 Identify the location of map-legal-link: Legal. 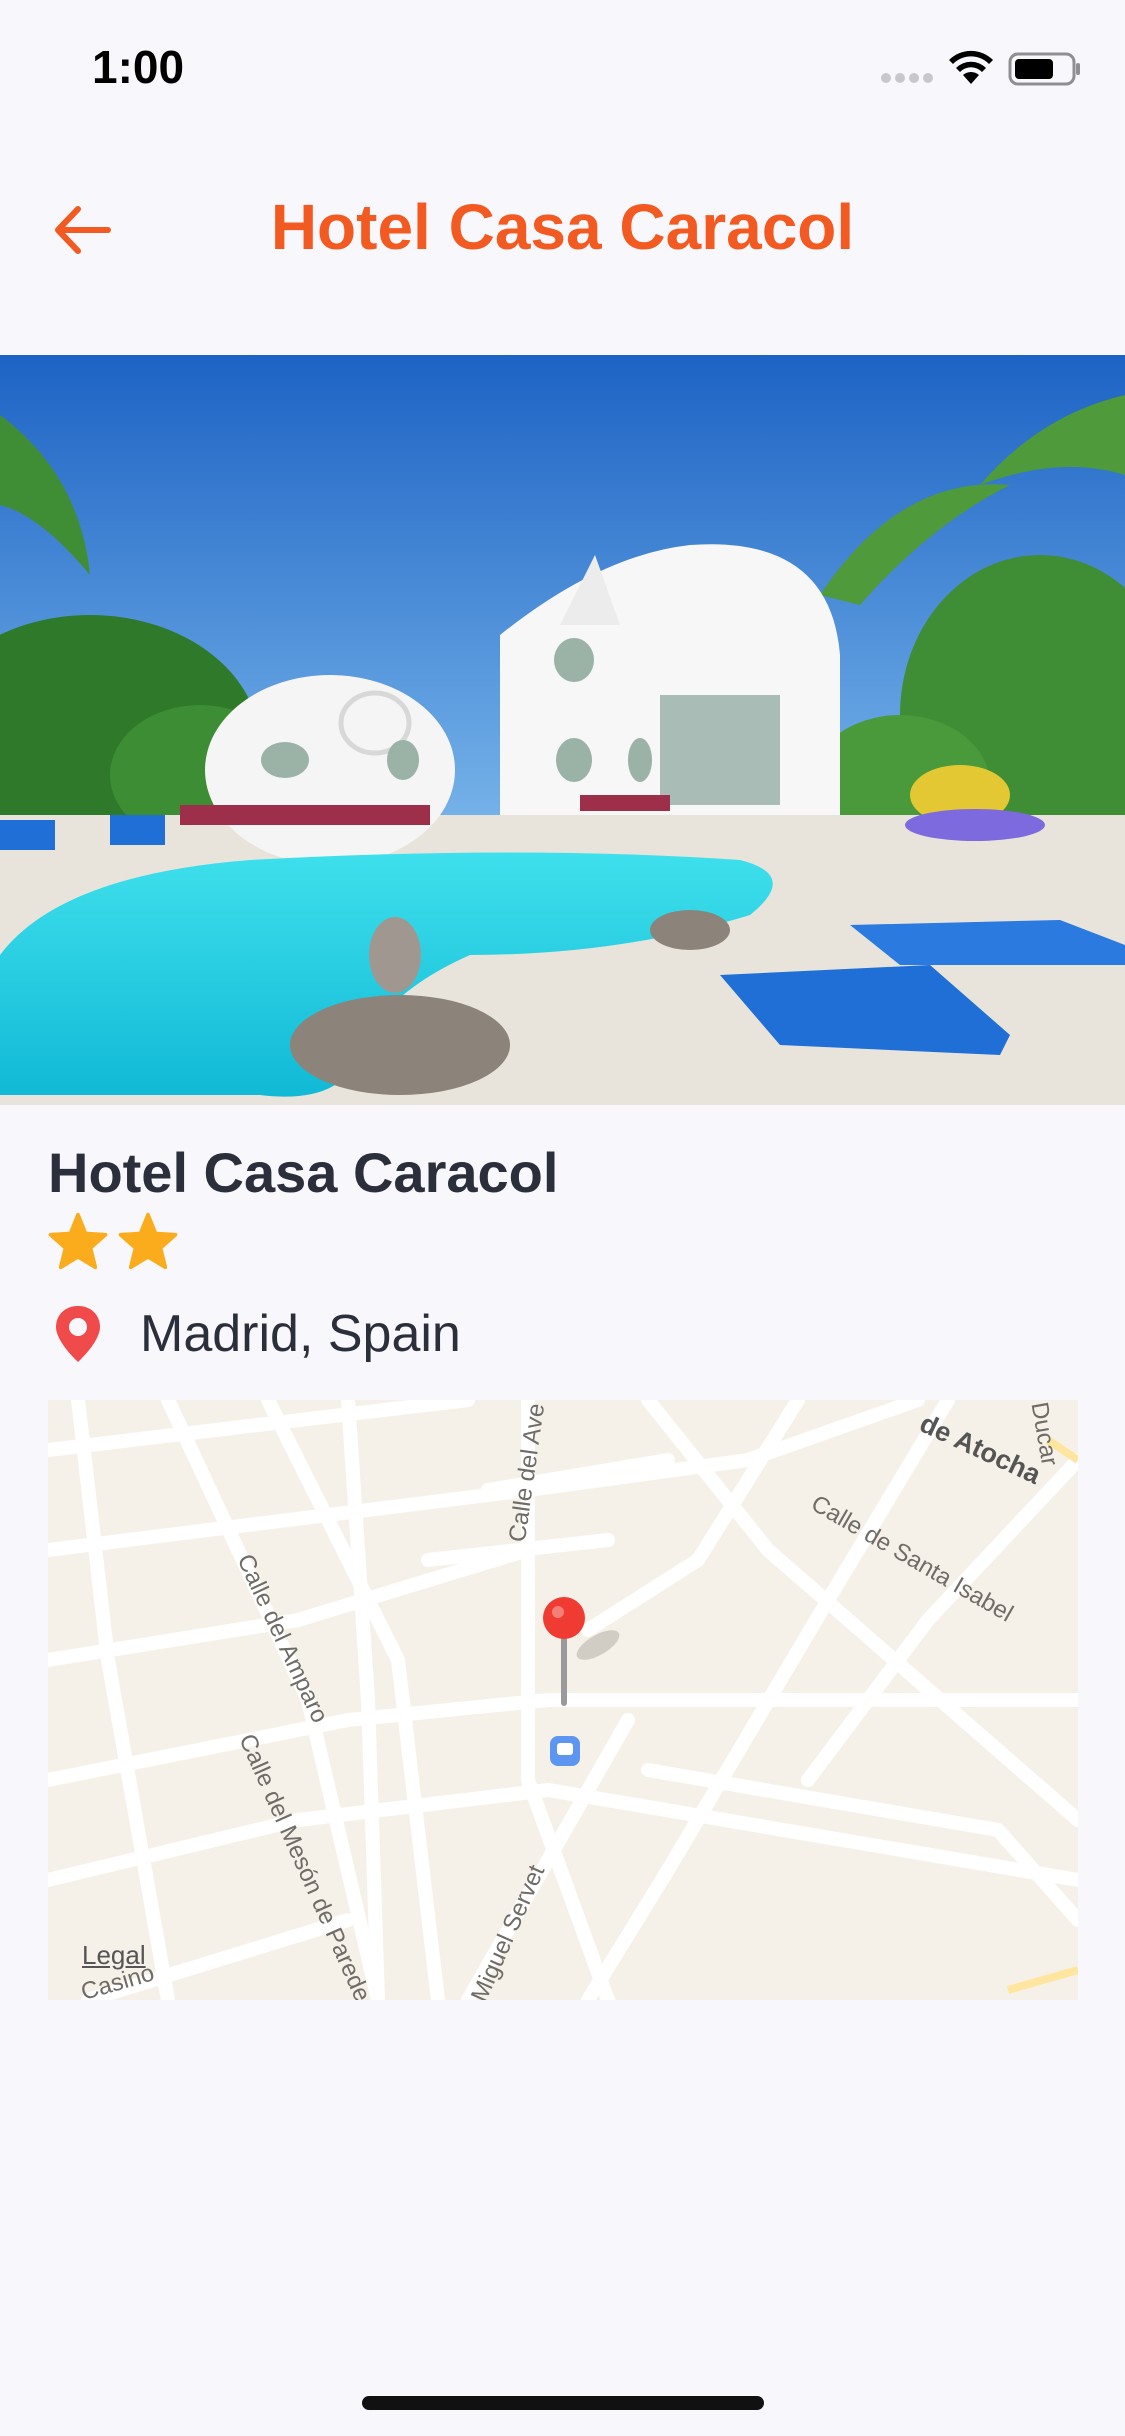
(114, 1955).